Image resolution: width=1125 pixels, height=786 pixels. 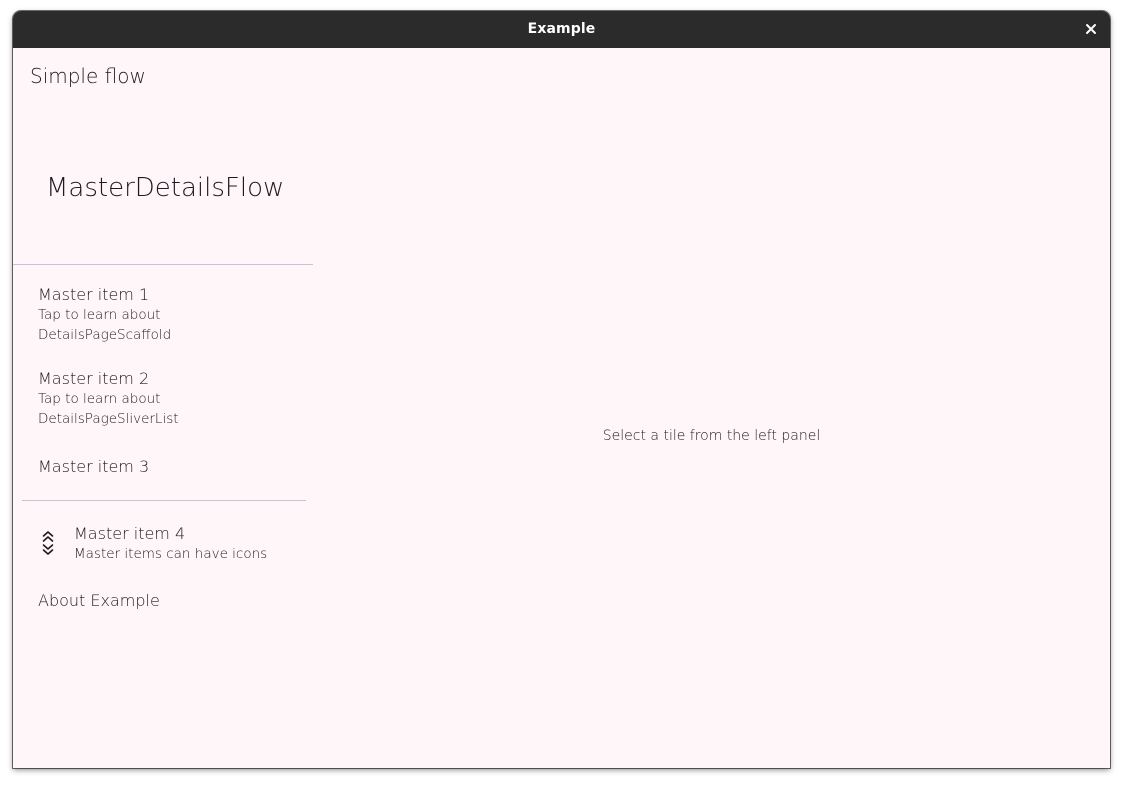 I want to click on window-titlebar: Example, so click(x=561, y=29).